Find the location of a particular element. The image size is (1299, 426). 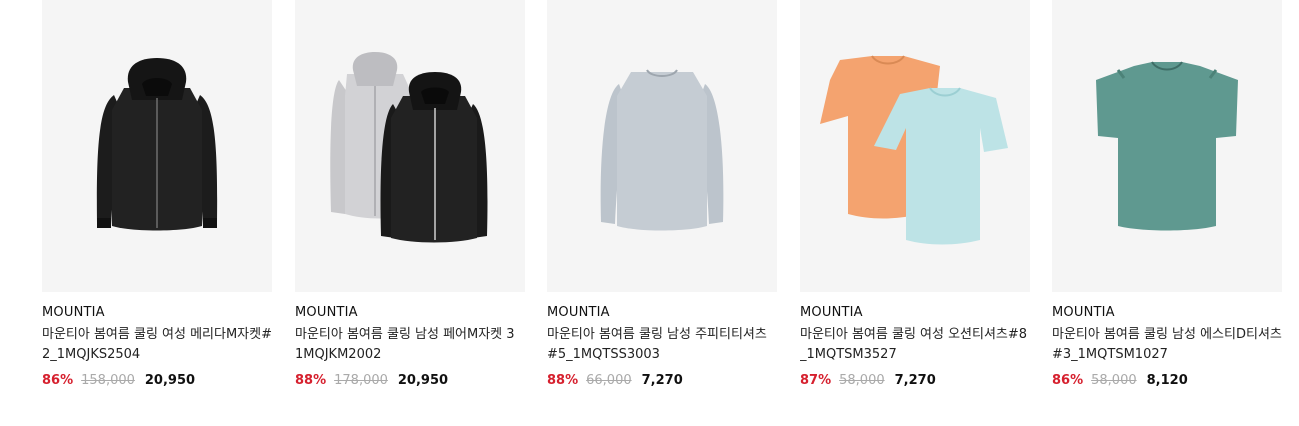

original-price: 66,000 is located at coordinates (609, 380).